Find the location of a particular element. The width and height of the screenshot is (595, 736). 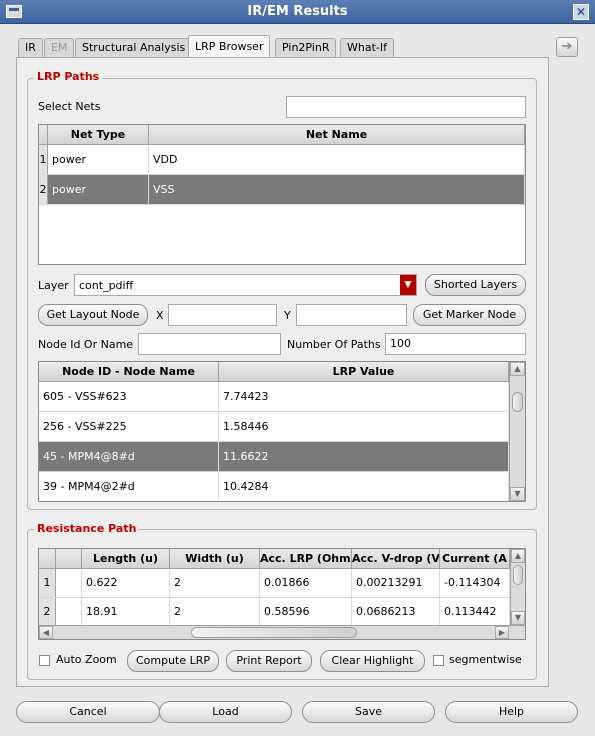

resistance-path-title: Resistance Path is located at coordinates (87, 528).